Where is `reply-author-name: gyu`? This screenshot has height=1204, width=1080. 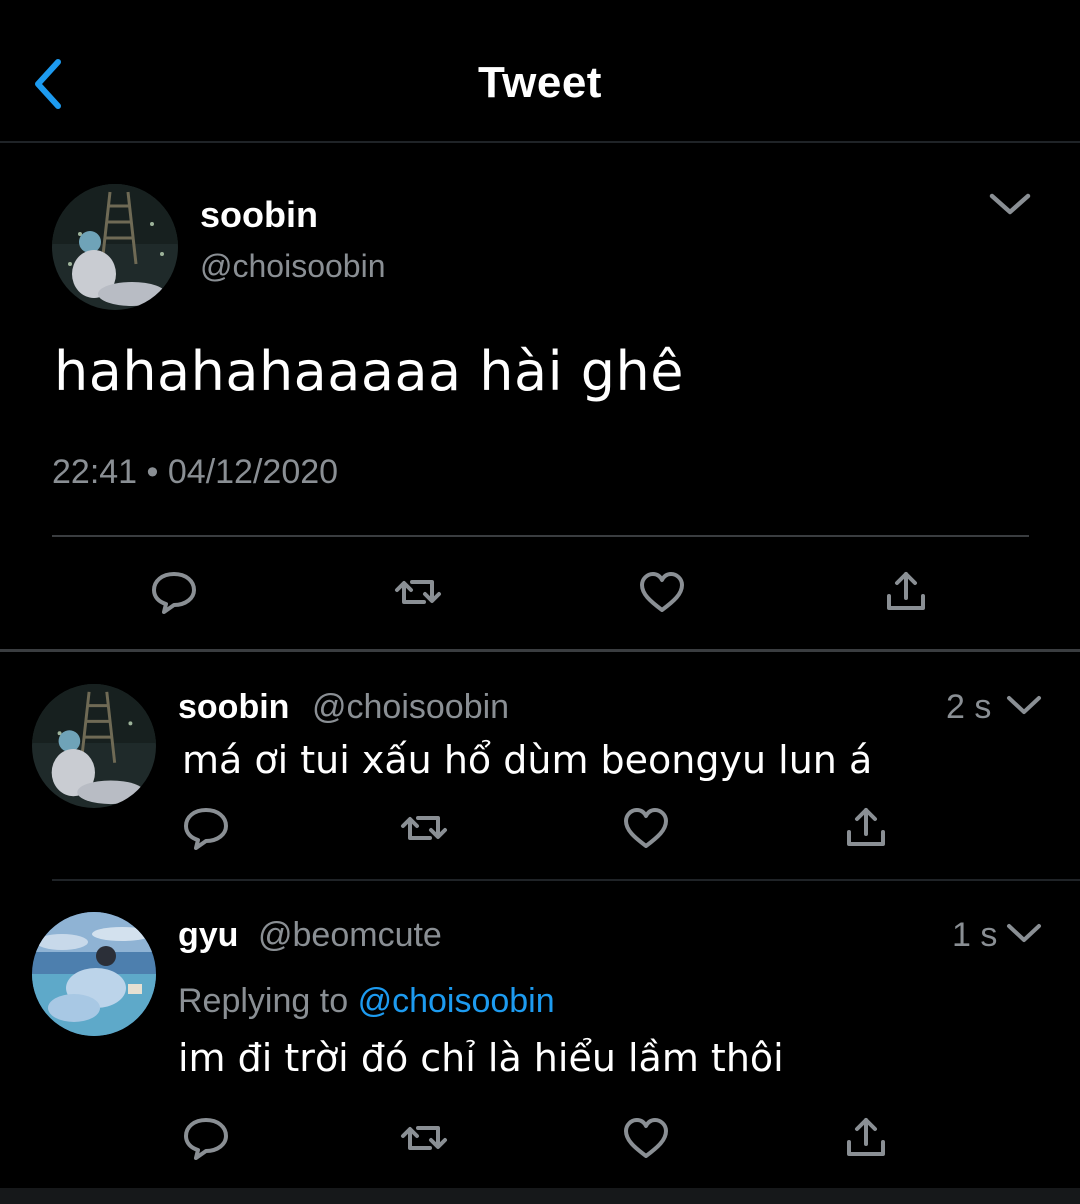 reply-author-name: gyu is located at coordinates (208, 935).